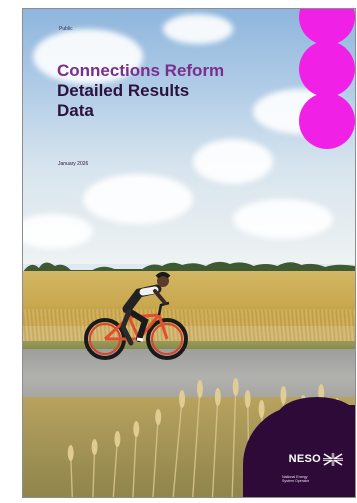 This screenshot has height=503, width=357. I want to click on report-title: Connections Reform Detailed Results Data, so click(172, 91).